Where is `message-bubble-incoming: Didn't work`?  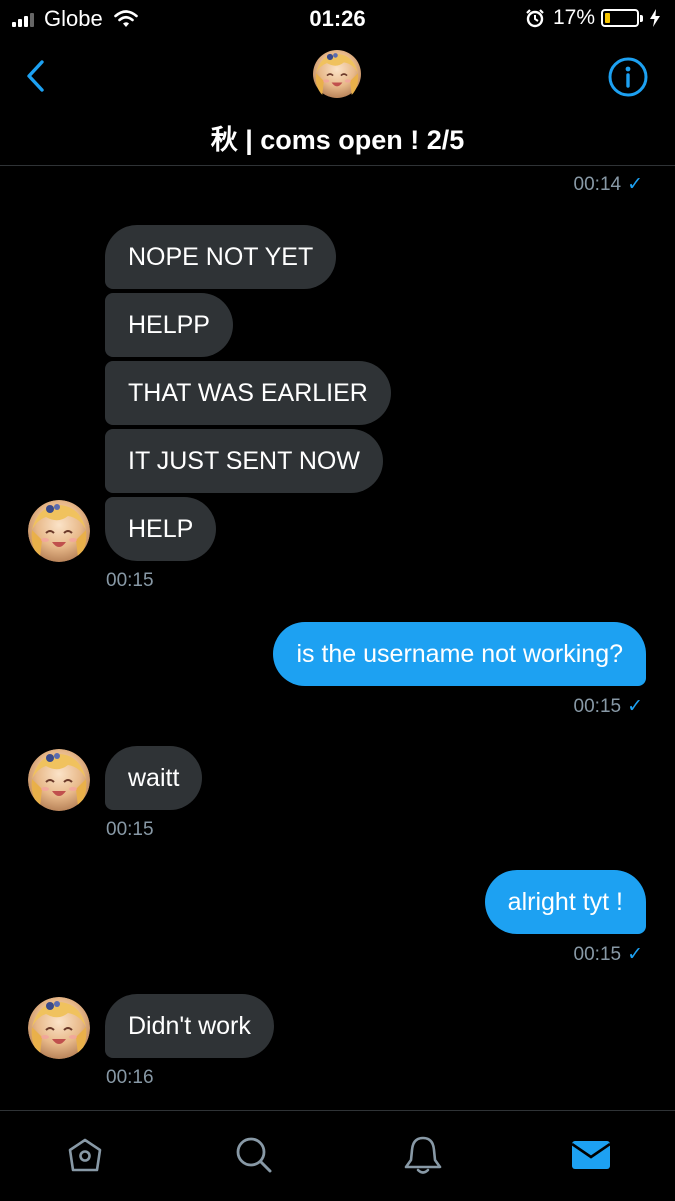 message-bubble-incoming: Didn't work is located at coordinates (189, 1026).